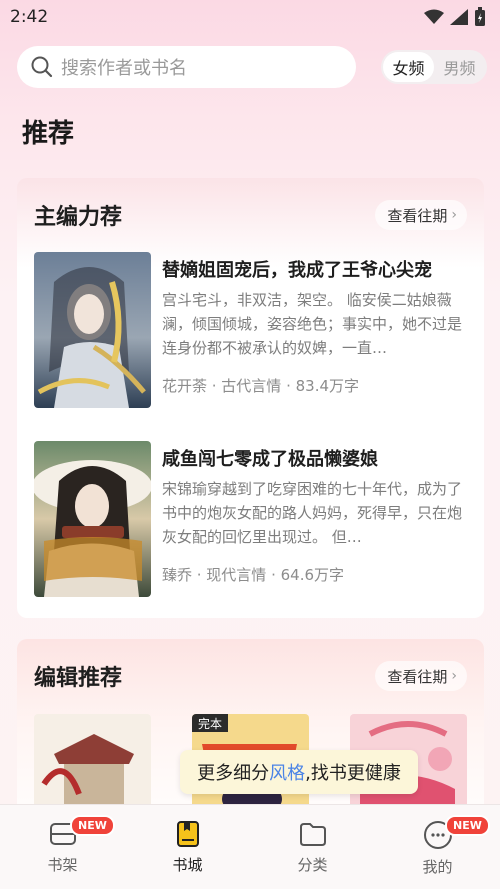 Image resolution: width=500 pixels, height=889 pixels. What do you see at coordinates (250, 215) in the screenshot?
I see `card-header: 主编力荐 查看往期 ›` at bounding box center [250, 215].